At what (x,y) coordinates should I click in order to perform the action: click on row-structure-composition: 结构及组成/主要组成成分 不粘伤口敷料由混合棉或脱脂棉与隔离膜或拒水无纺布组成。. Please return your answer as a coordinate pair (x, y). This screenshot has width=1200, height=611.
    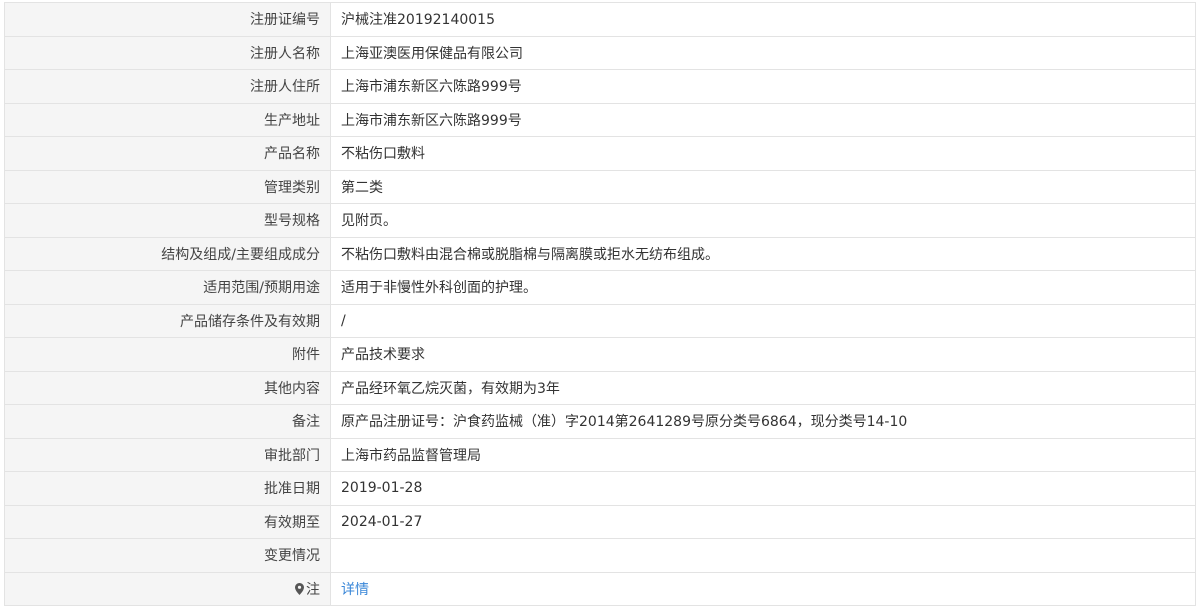
    Looking at the image, I should click on (600, 254).